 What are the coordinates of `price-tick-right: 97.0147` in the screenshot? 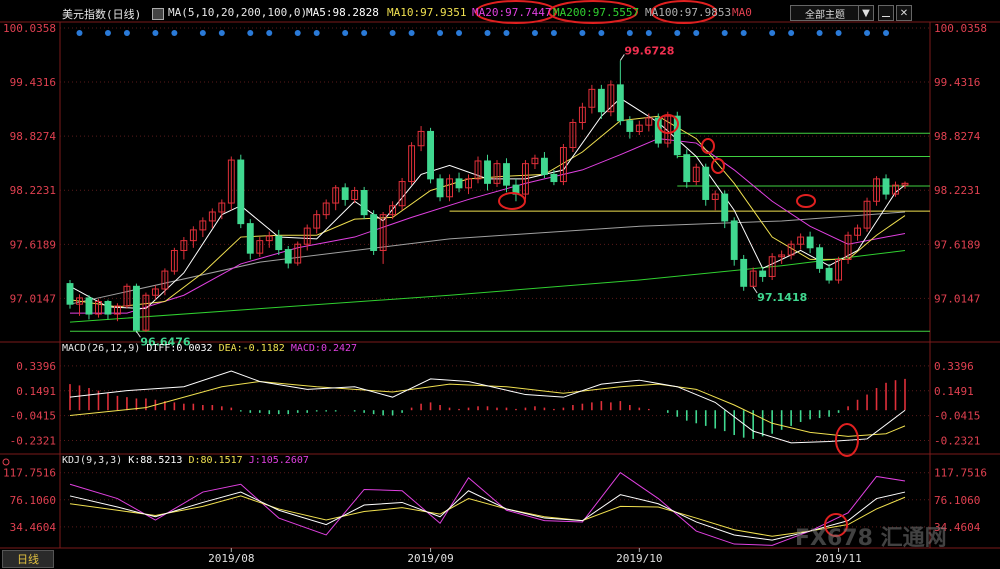 It's located at (957, 298).